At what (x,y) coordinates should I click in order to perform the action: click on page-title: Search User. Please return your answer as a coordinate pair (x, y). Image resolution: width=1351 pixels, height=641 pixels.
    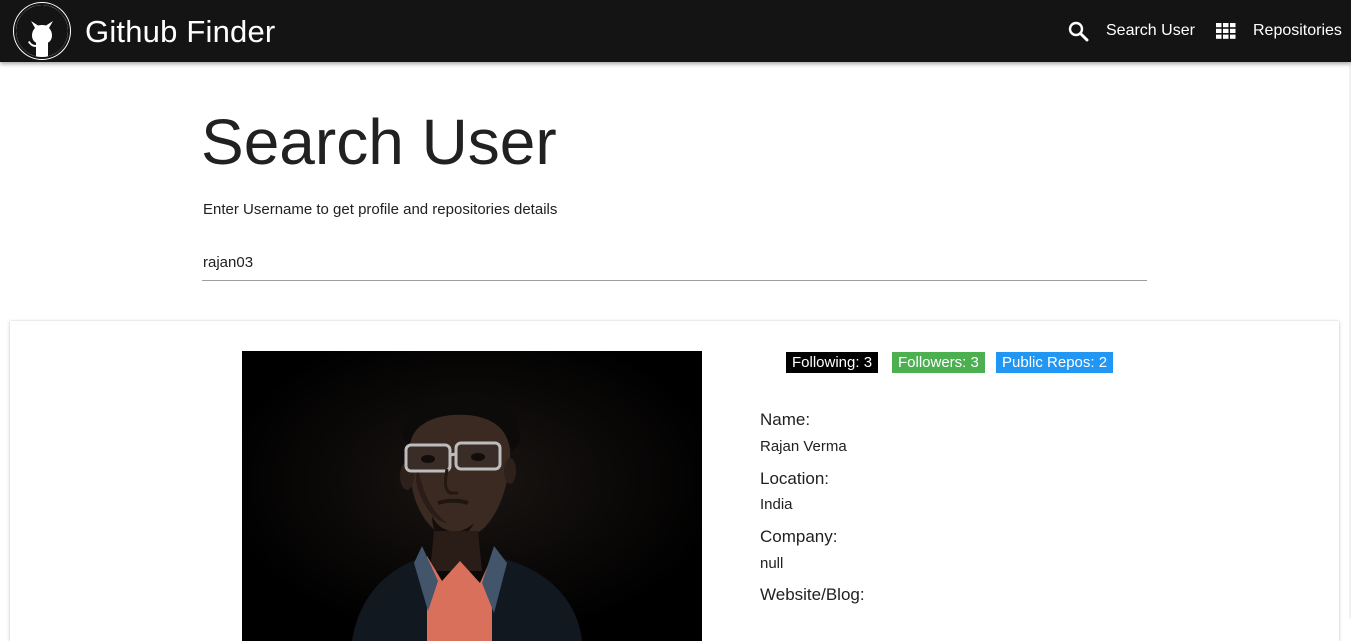
    Looking at the image, I should click on (379, 142).